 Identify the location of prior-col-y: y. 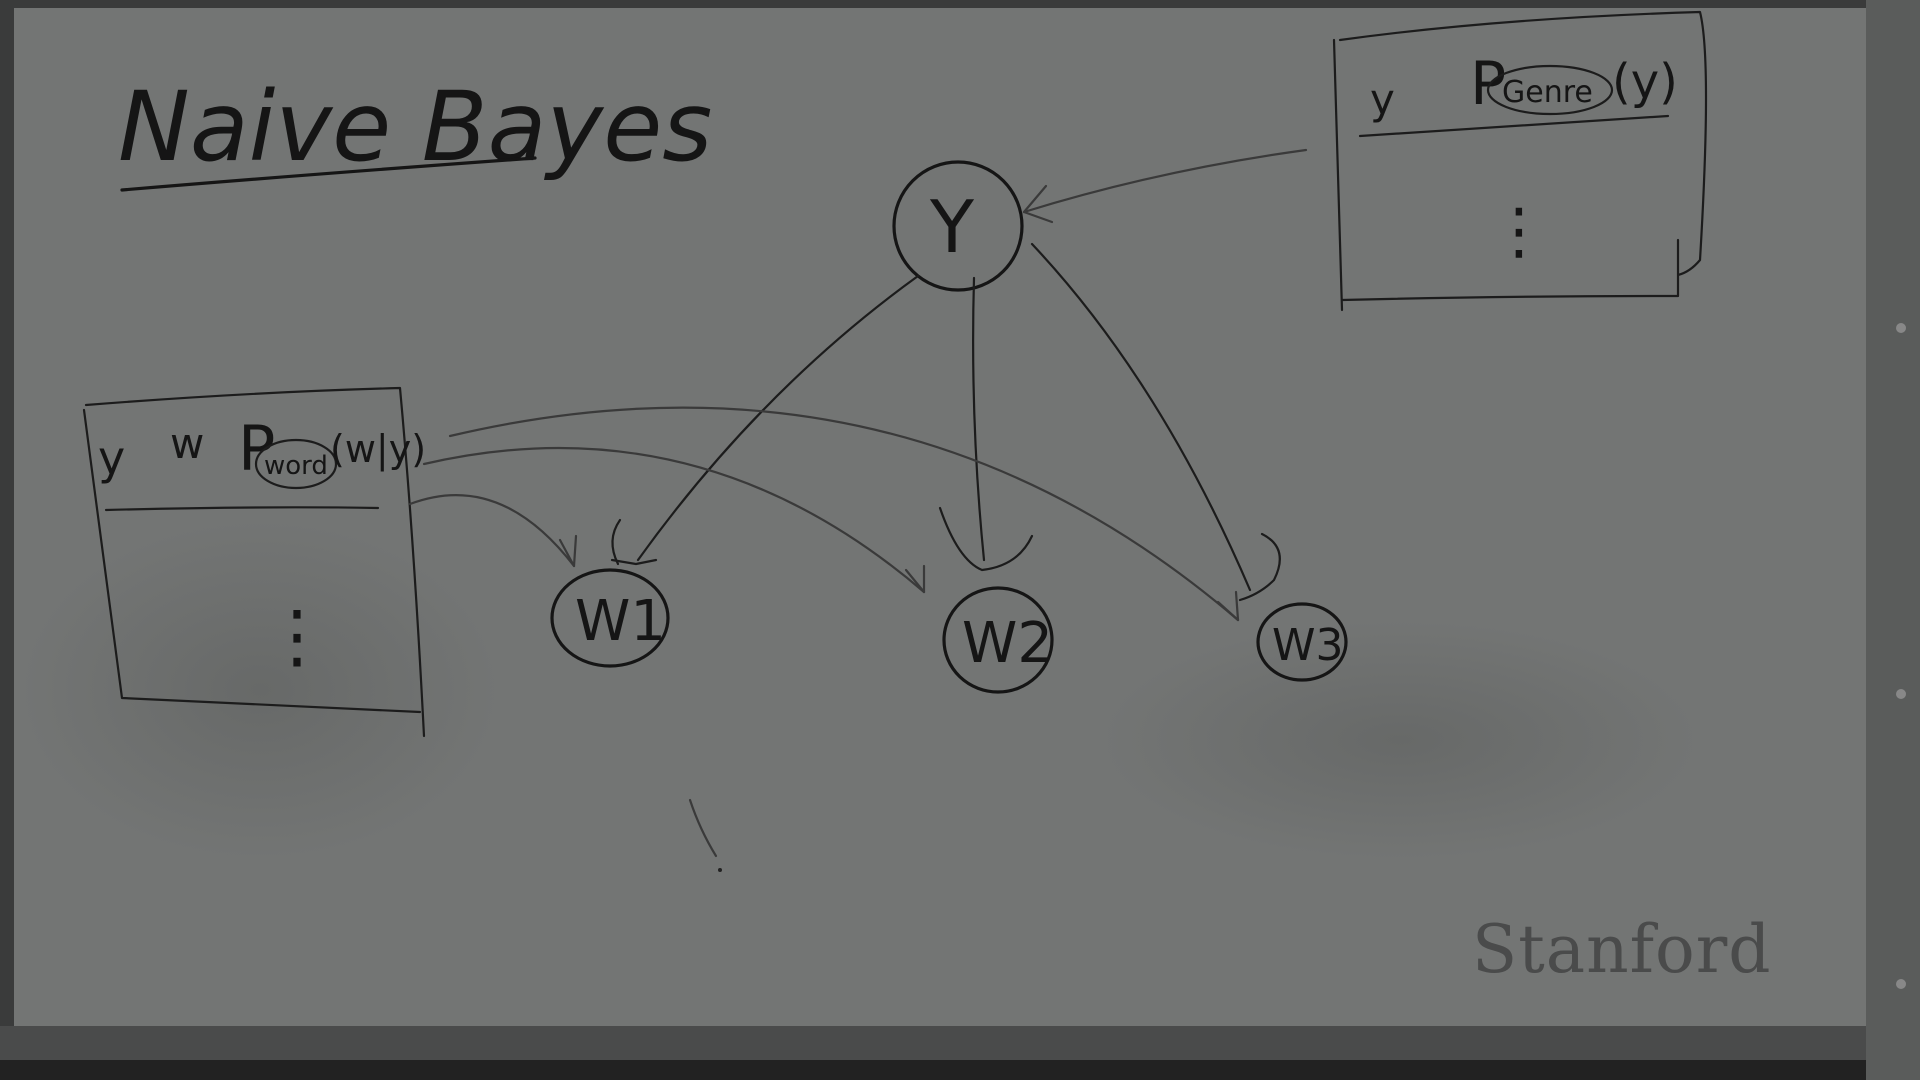
(1382, 99).